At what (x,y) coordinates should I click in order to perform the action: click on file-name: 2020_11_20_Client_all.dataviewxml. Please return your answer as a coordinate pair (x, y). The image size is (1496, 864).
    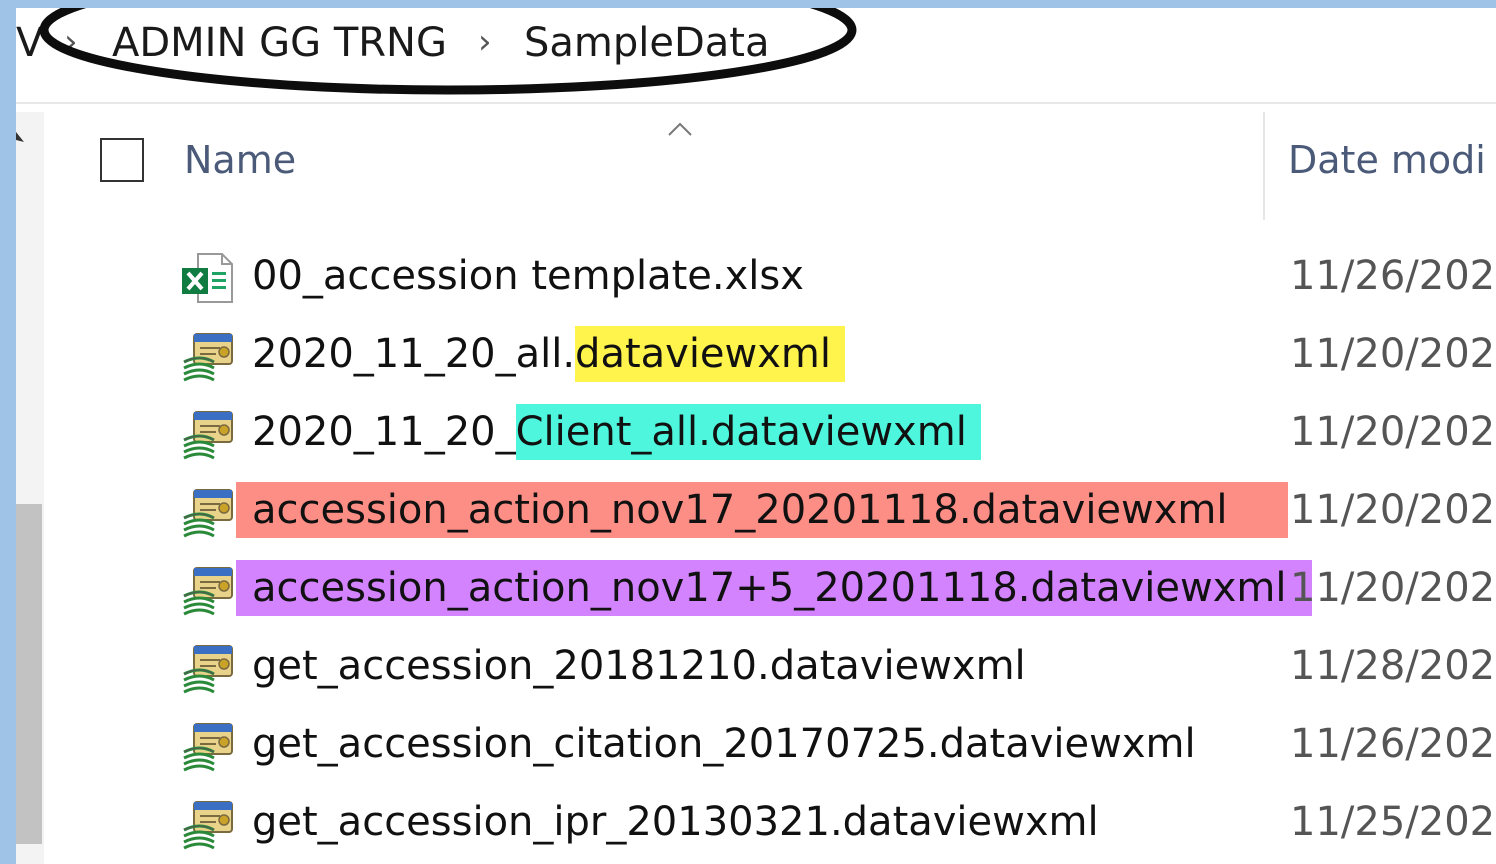
    Looking at the image, I should click on (616, 432).